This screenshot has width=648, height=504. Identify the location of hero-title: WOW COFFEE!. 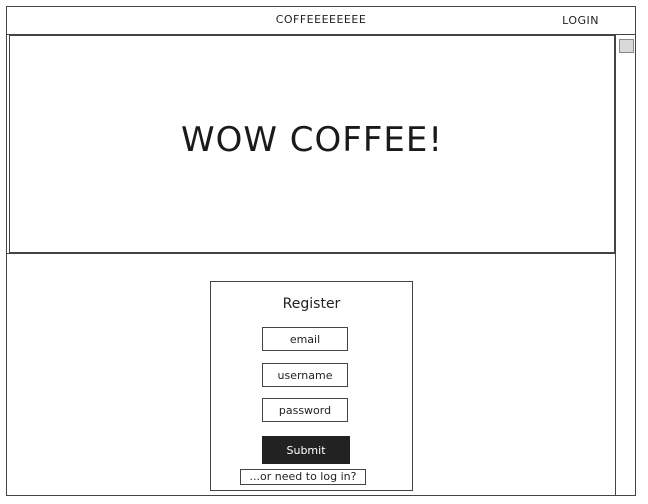
(311, 140).